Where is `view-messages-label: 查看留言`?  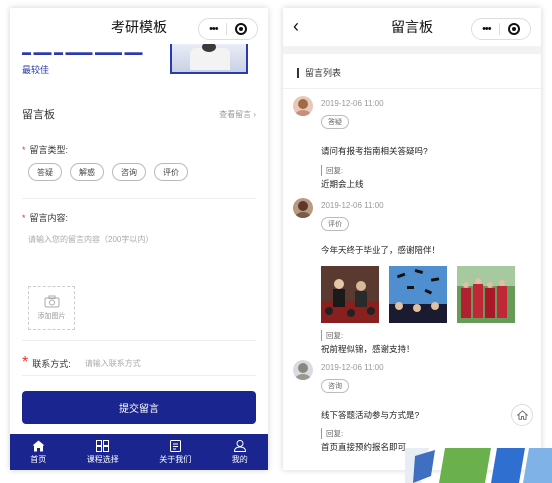 view-messages-label: 查看留言 is located at coordinates (235, 114).